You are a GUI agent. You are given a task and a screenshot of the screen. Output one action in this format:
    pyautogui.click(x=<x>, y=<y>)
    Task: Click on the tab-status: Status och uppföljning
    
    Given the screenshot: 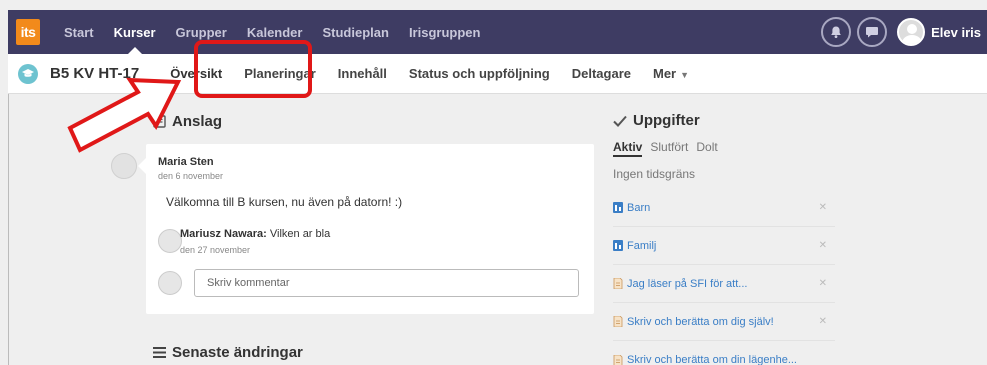 What is the action you would take?
    pyautogui.click(x=479, y=73)
    